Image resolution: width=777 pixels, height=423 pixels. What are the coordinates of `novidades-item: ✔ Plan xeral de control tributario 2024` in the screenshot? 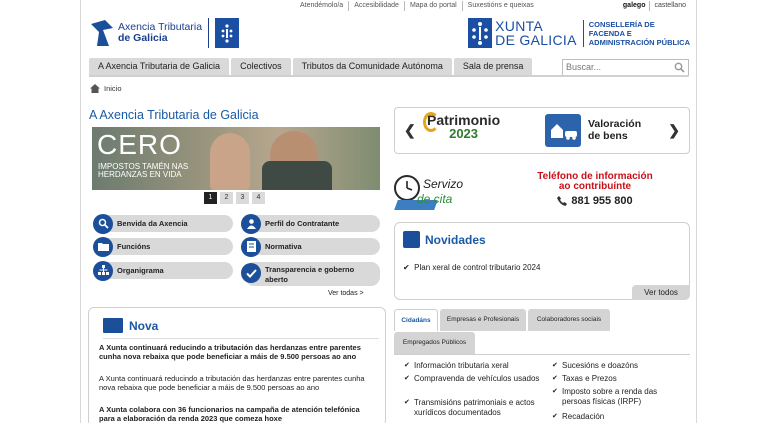 It's located at (471, 267).